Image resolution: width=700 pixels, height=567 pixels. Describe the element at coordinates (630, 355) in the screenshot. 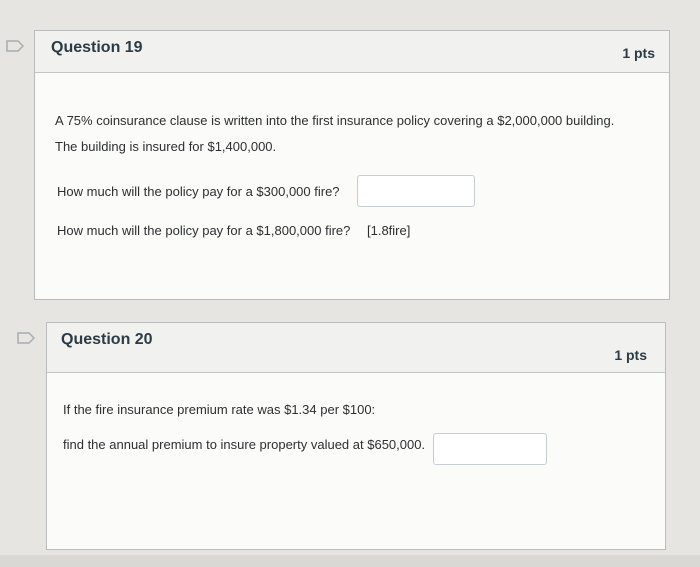

I see `question-20-points: 1 pts` at that location.